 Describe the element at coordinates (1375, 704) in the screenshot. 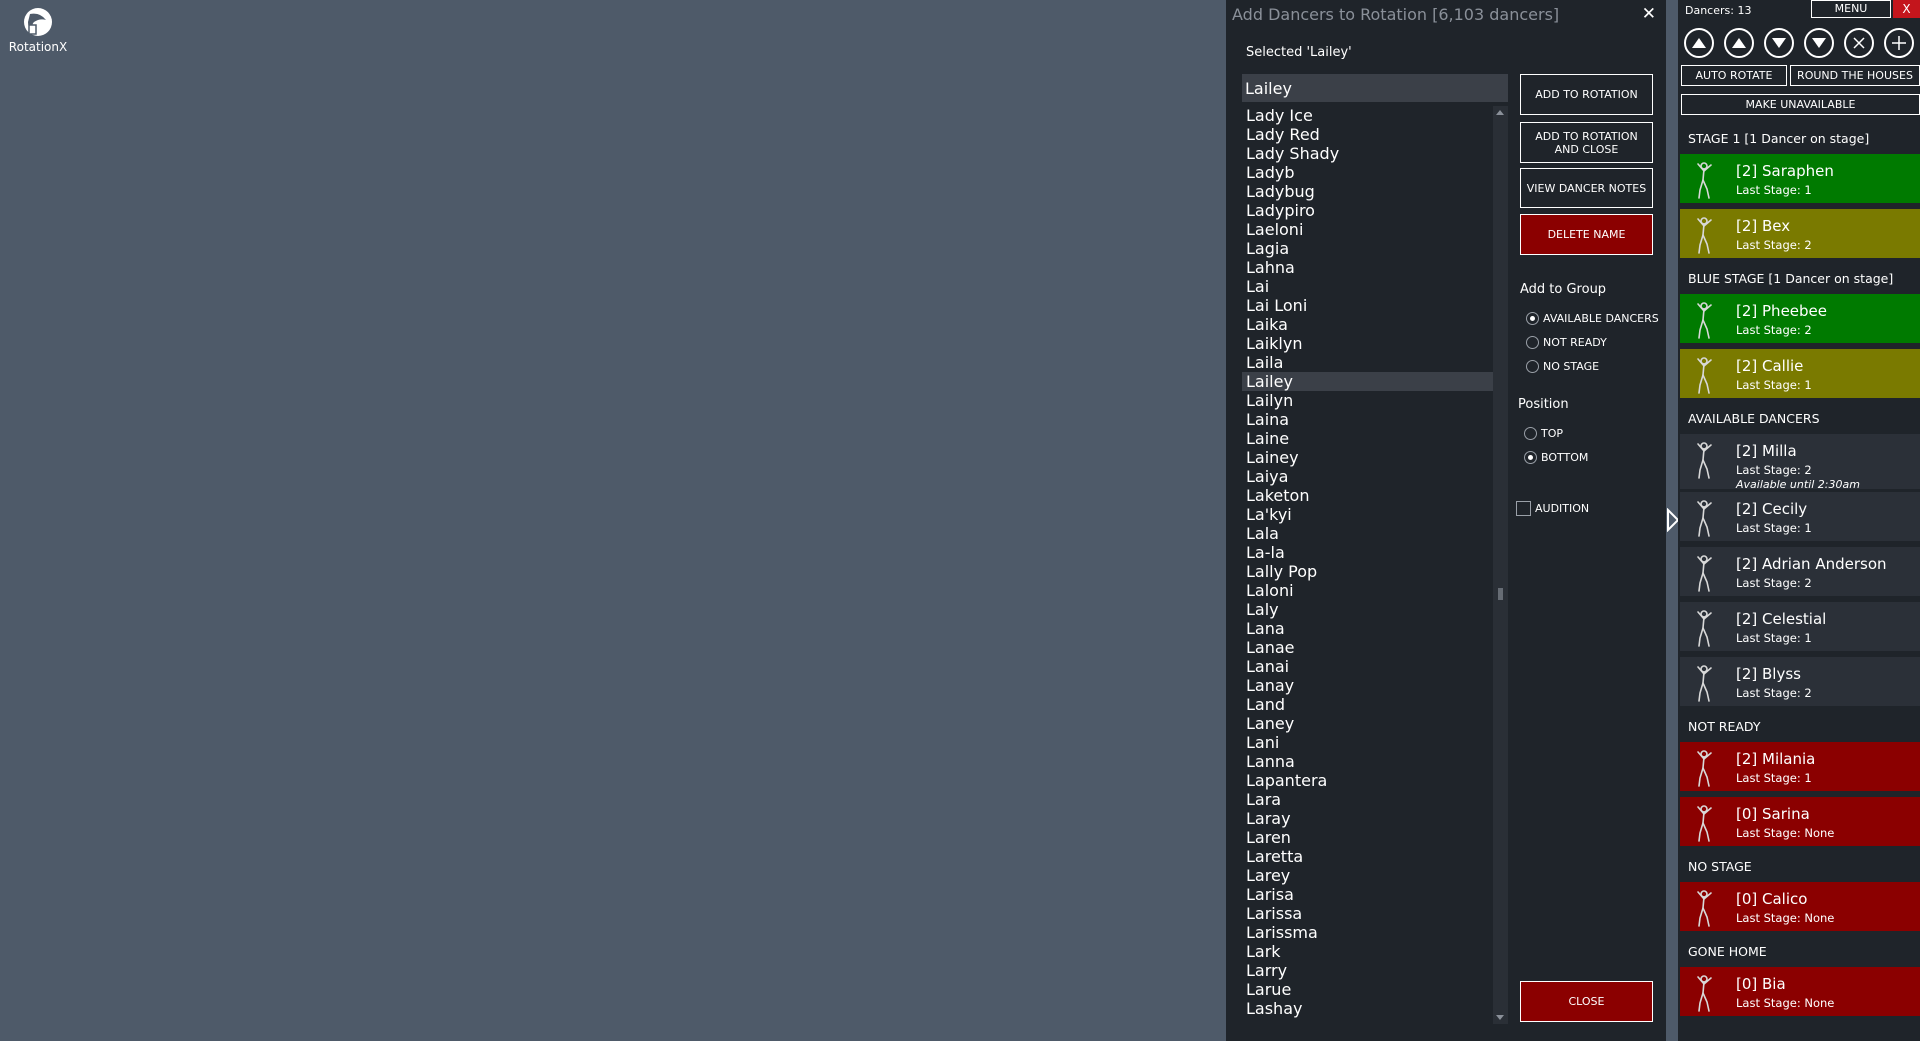

I see `dancer-name-item: Land` at that location.